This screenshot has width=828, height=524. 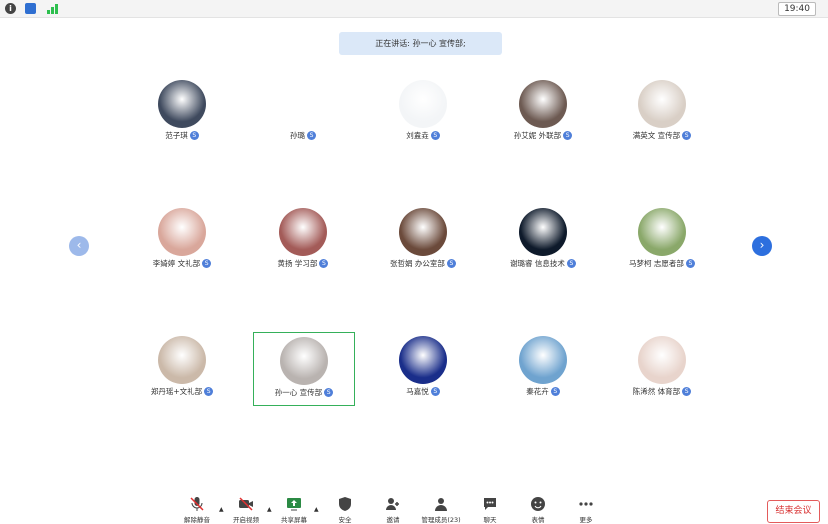 I want to click on more-label: 更多, so click(x=586, y=520).